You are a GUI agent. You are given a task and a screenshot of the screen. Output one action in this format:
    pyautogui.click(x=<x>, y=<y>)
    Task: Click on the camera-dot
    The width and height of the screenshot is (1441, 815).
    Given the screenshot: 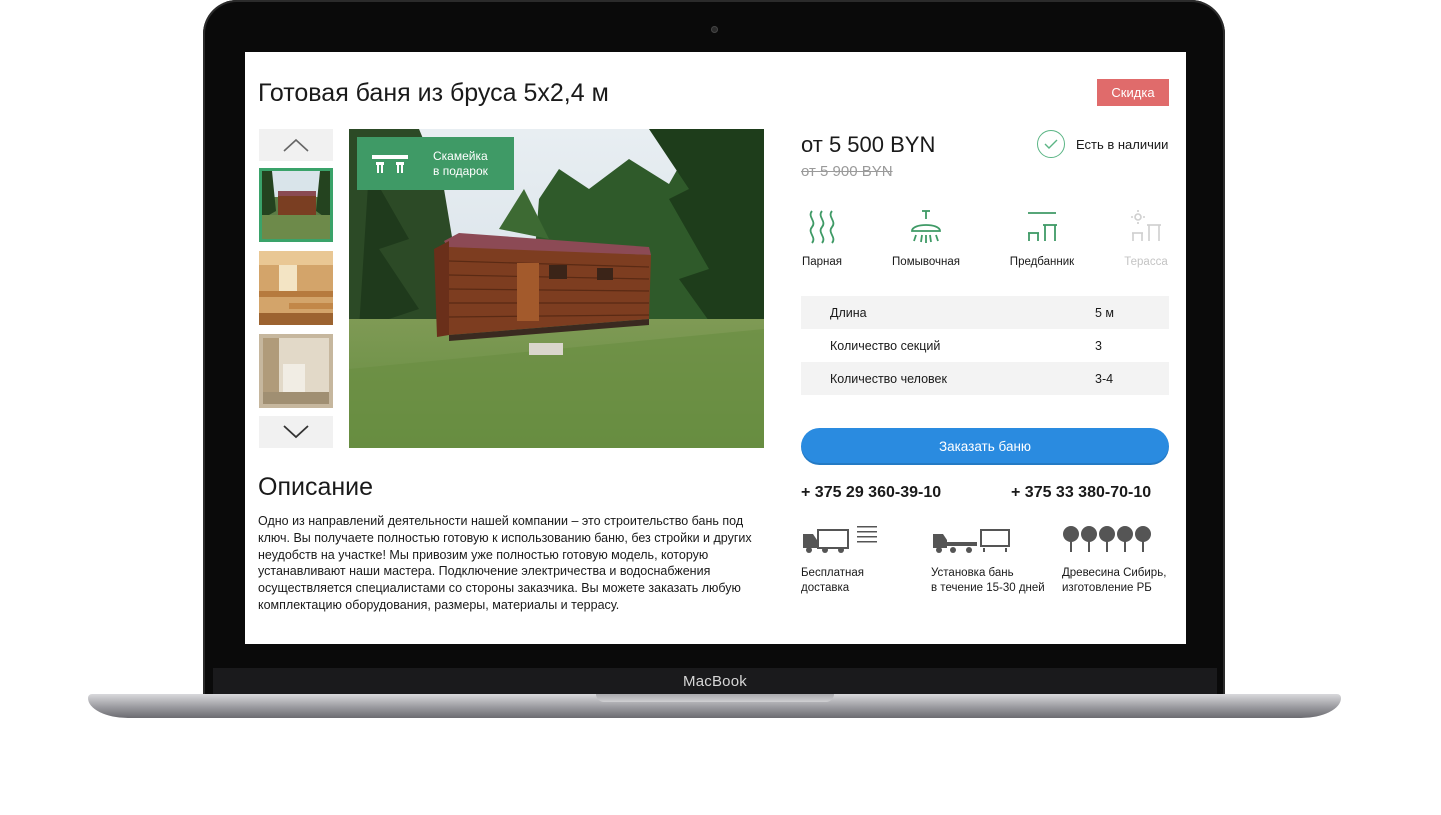 What is the action you would take?
    pyautogui.click(x=714, y=29)
    